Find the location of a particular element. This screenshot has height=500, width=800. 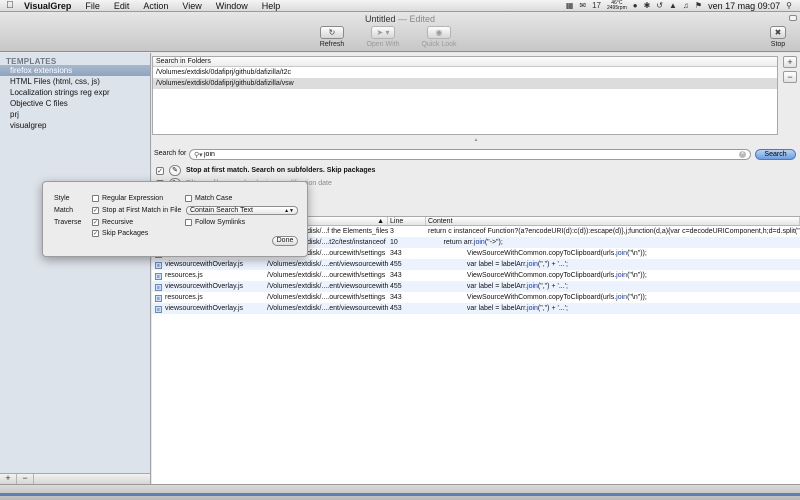

match-case-option: Match Case is located at coordinates (208, 198).